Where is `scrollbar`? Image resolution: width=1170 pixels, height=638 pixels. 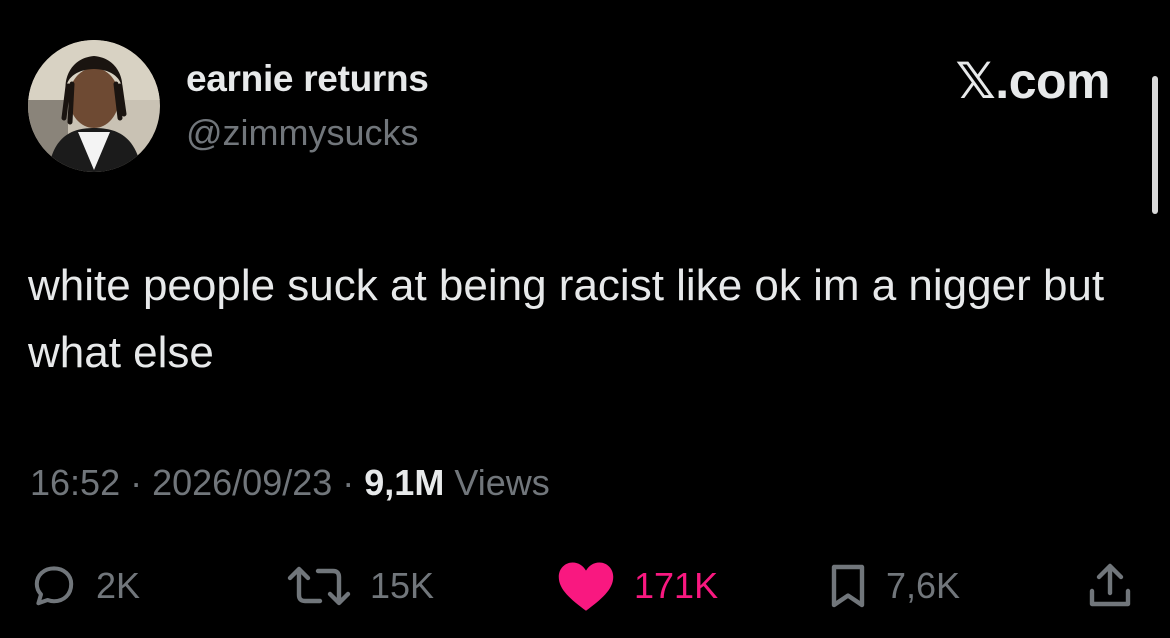
scrollbar is located at coordinates (1155, 145).